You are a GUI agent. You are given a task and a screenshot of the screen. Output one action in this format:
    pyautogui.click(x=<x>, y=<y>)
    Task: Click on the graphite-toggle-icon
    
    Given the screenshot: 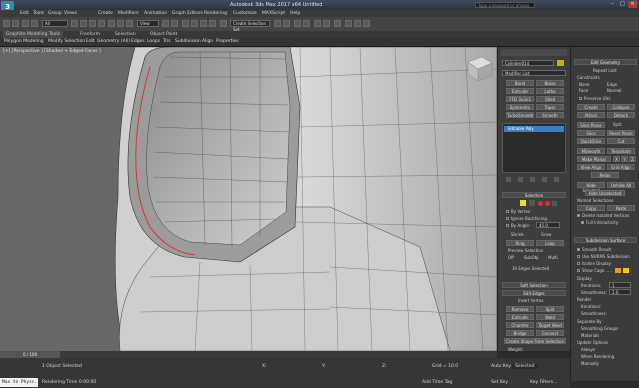 What is the action you would take?
    pyautogui.click(x=306, y=23)
    